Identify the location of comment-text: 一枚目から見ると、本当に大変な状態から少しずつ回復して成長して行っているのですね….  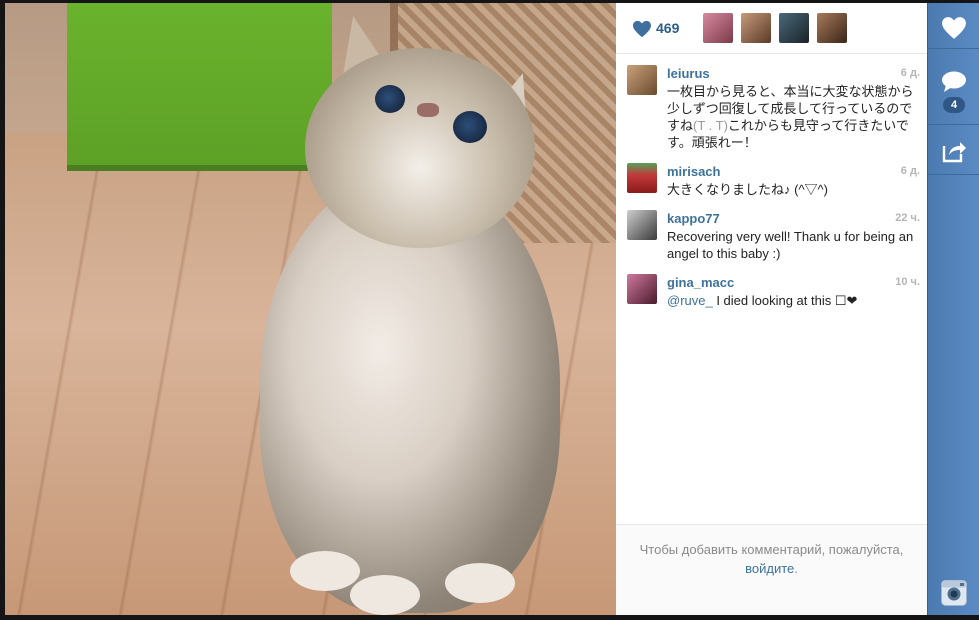
(793, 117).